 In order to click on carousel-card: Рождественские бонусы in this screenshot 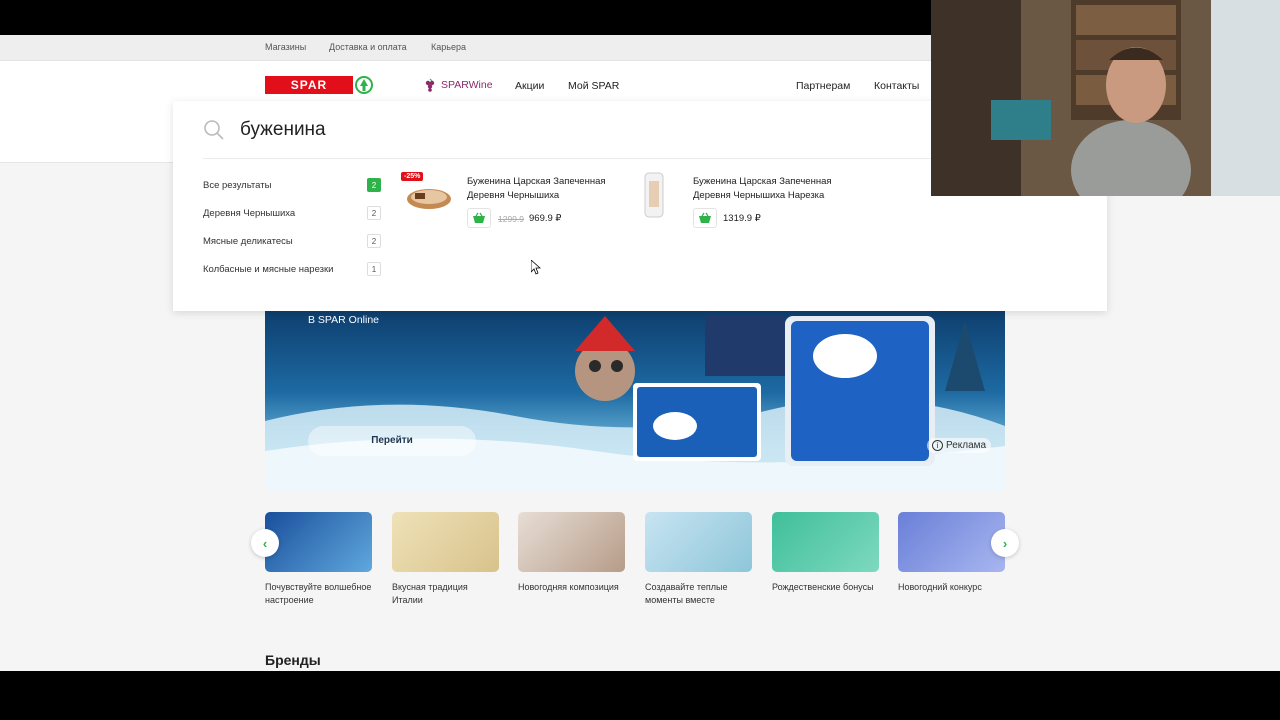, I will do `click(825, 553)`.